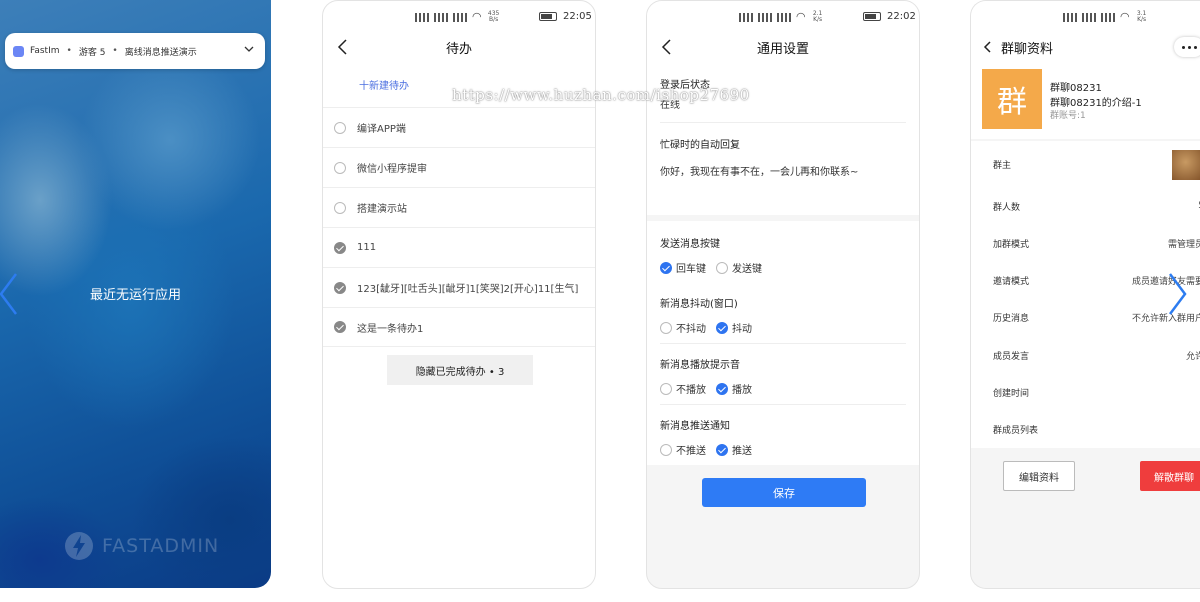 The width and height of the screenshot is (1200, 602). Describe the element at coordinates (460, 370) in the screenshot. I see `hide-completed-button: 隐藏已完成待办 • 3` at that location.